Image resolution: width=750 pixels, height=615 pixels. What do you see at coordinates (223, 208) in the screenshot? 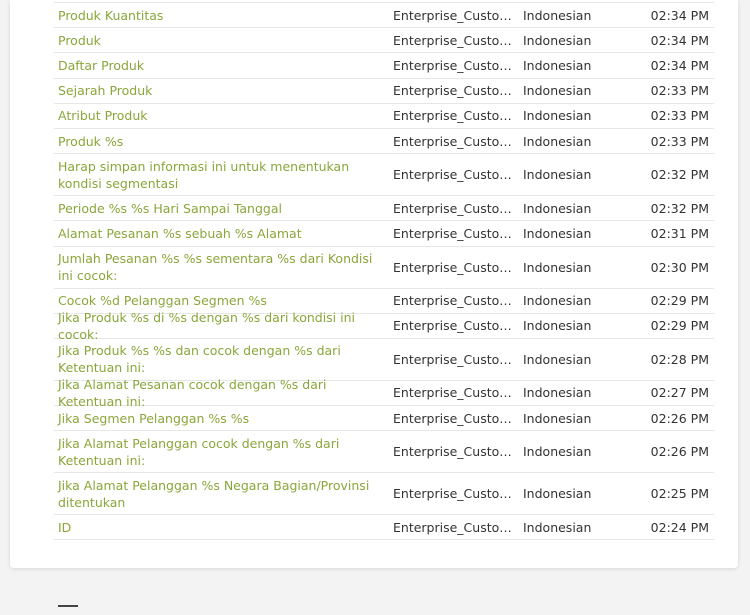
I see `translation-text-link: Periode %s %s Hari Sampai Tanggal` at bounding box center [223, 208].